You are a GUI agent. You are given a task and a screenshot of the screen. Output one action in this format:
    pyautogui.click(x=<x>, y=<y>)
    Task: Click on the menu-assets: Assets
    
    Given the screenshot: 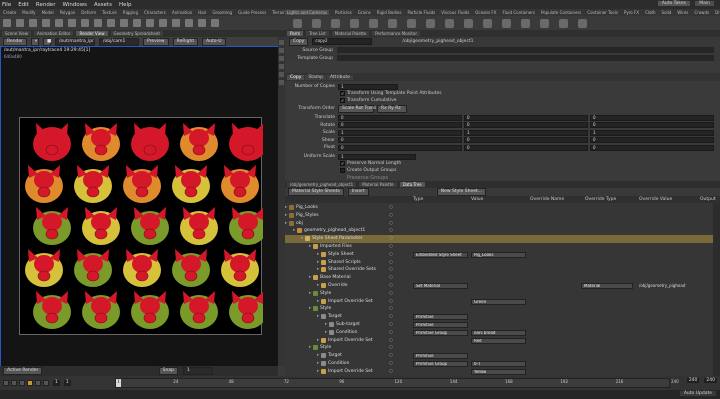 What is the action you would take?
    pyautogui.click(x=103, y=5)
    